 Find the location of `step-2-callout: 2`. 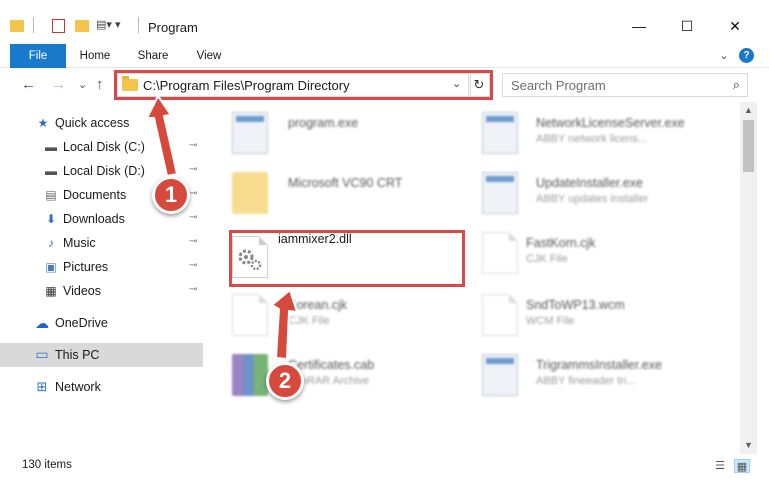

step-2-callout: 2 is located at coordinates (285, 381).